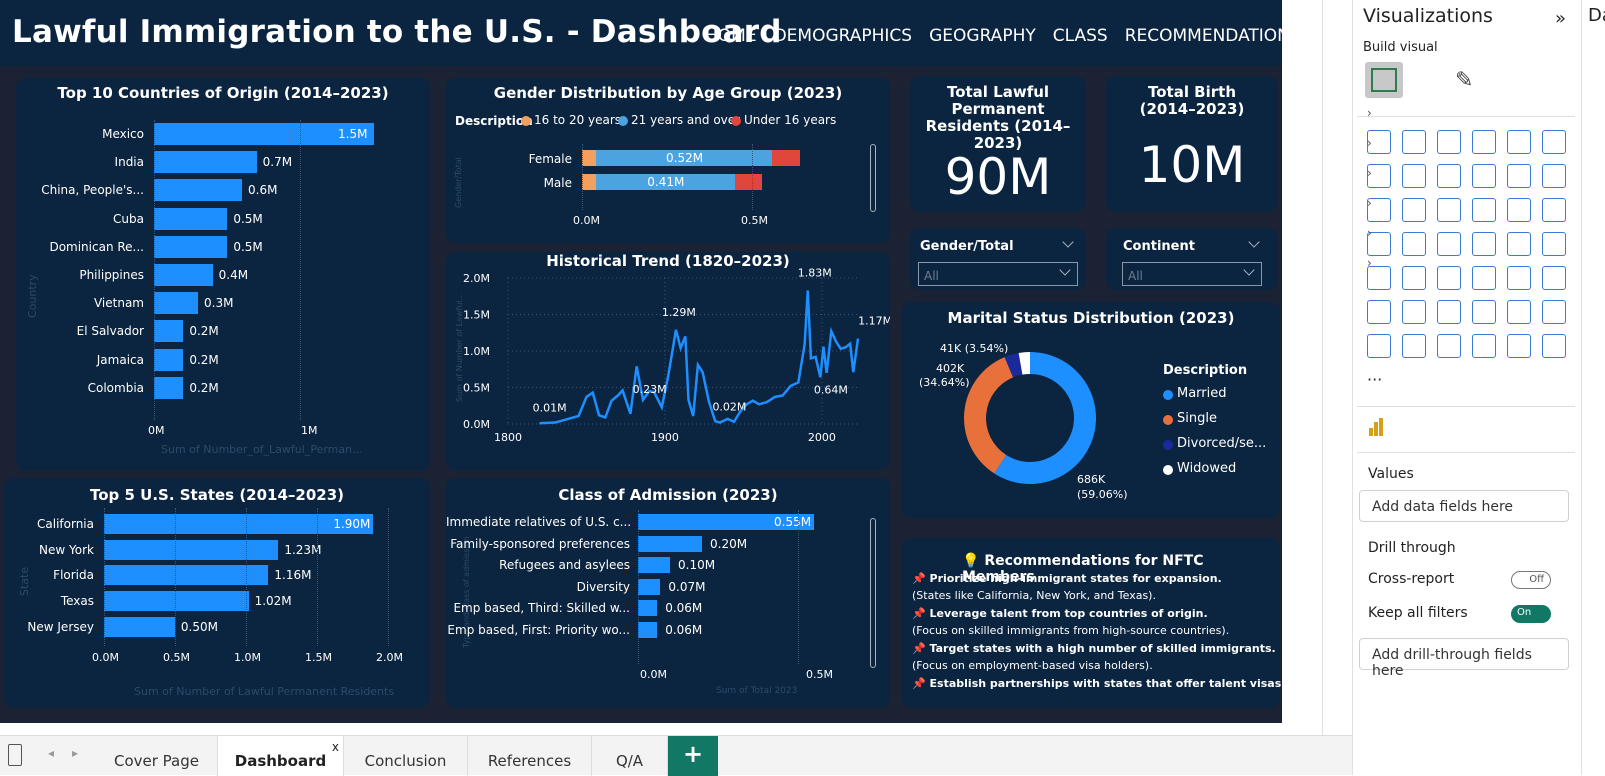 This screenshot has width=1605, height=776. What do you see at coordinates (1560, 18) in the screenshot?
I see `collapse-pane-icon: »` at bounding box center [1560, 18].